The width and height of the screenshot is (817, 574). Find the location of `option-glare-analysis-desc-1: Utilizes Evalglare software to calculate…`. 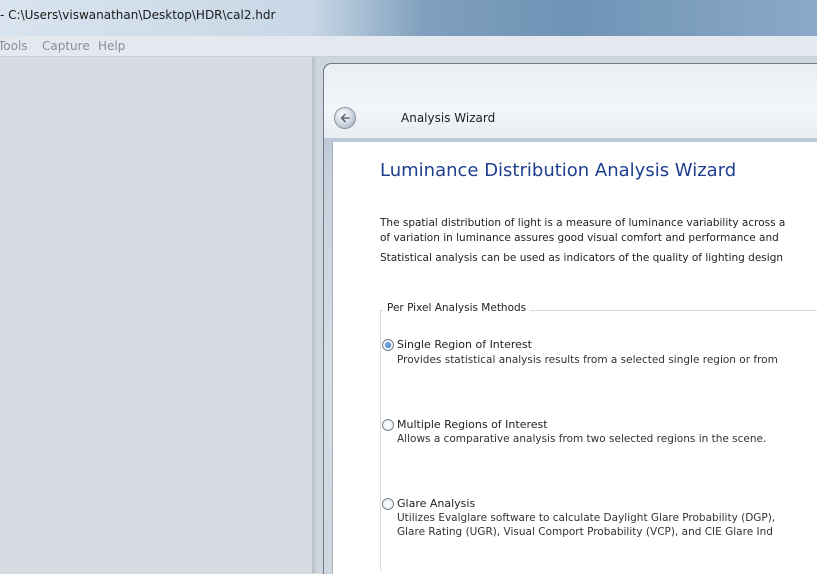

option-glare-analysis-desc-1: Utilizes Evalglare software to calculate… is located at coordinates (586, 518).